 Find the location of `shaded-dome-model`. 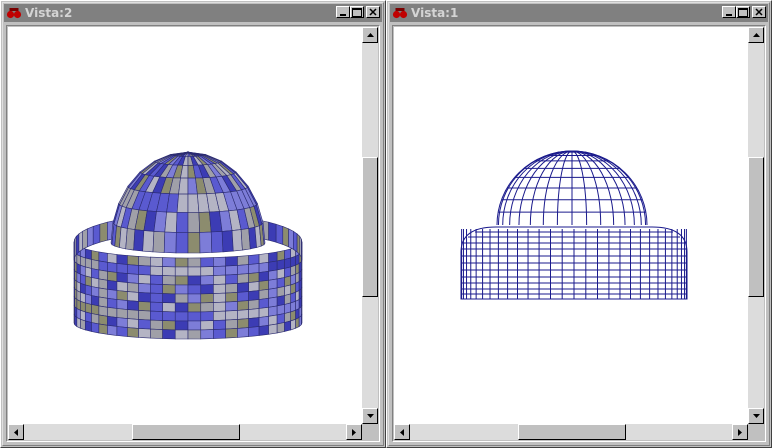

shaded-dome-model is located at coordinates (188, 245).